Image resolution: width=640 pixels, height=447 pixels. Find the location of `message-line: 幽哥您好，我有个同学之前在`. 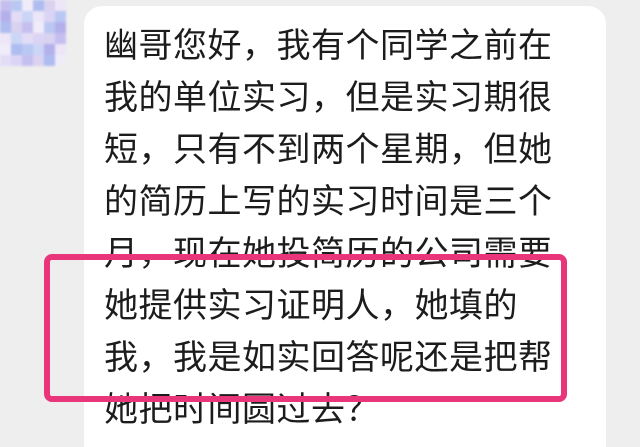

message-line: 幽哥您好，我有个同学之前在 is located at coordinates (328, 46).